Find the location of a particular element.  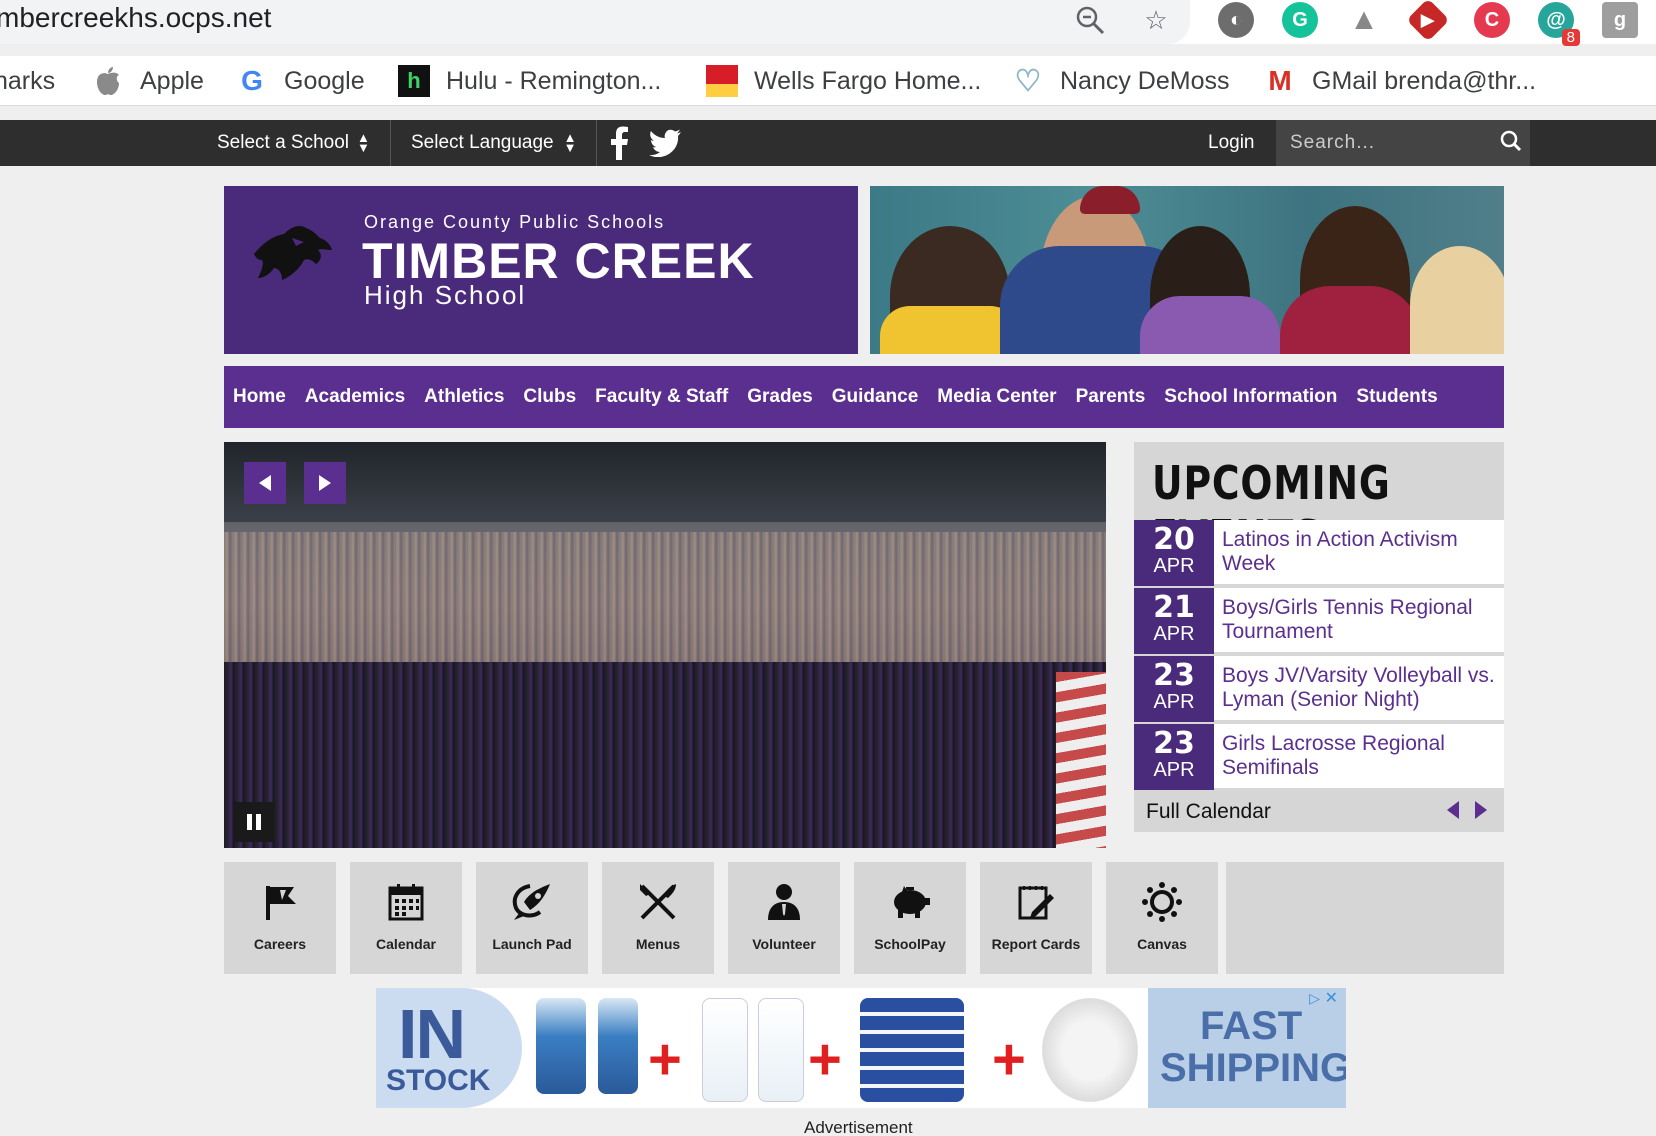

url-text: timbercreekhs.ocps.net is located at coordinates (135, 18).